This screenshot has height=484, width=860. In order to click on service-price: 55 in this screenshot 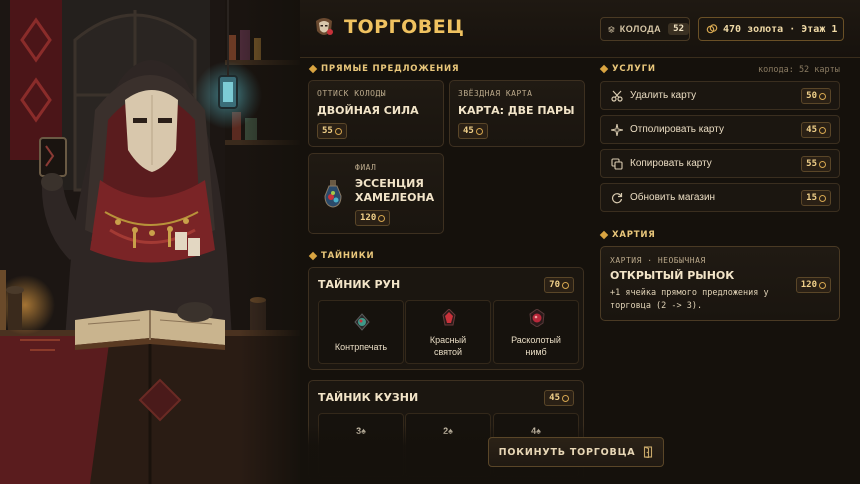, I will do `click(816, 164)`.